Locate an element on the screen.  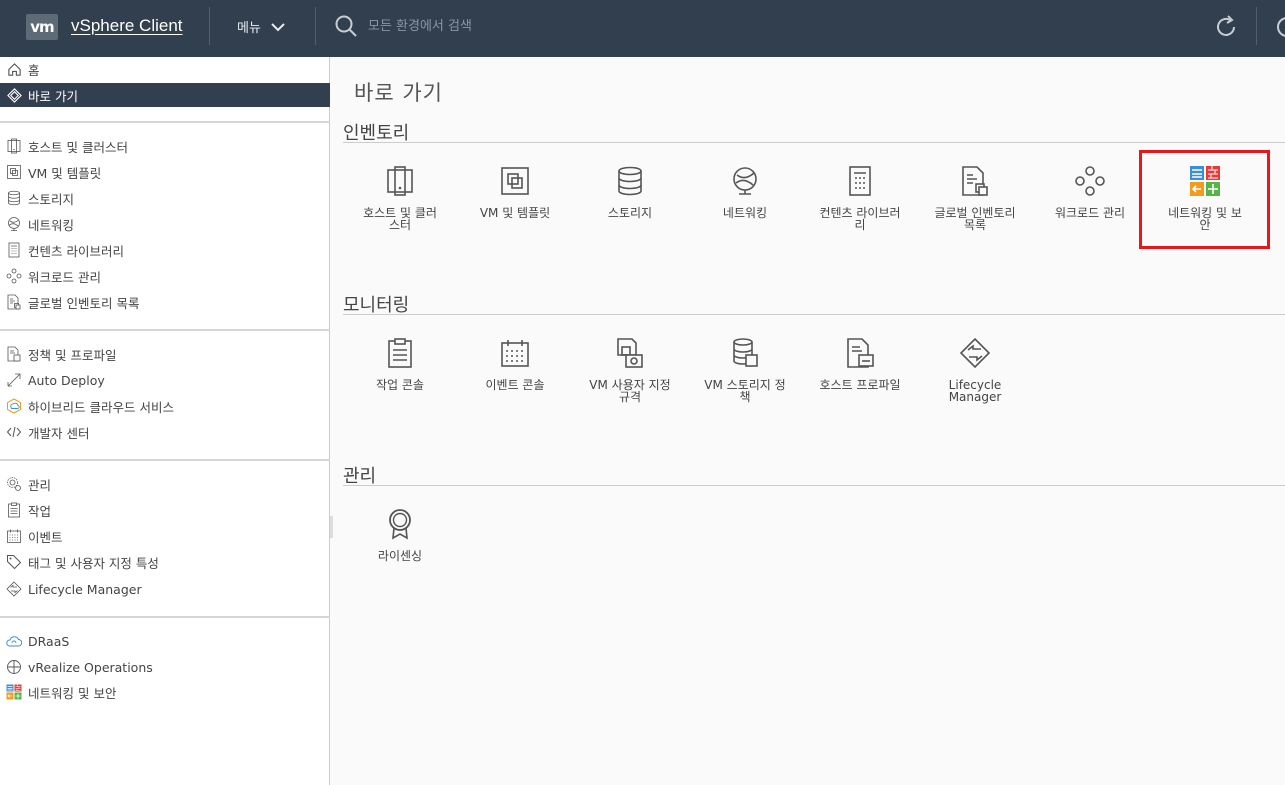
global-search is located at coordinates (501, 26).